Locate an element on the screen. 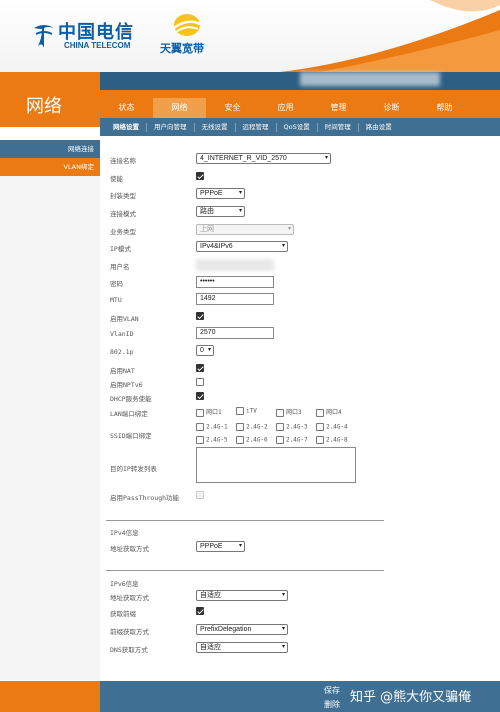 The image size is (500, 712). section-title: 网络 is located at coordinates (44, 106).